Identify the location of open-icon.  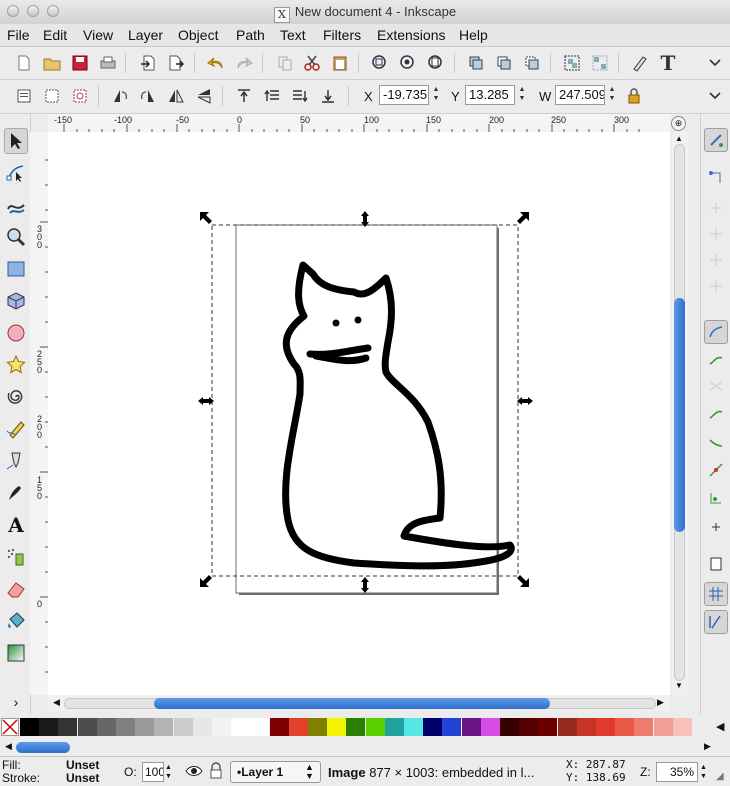
(52, 63).